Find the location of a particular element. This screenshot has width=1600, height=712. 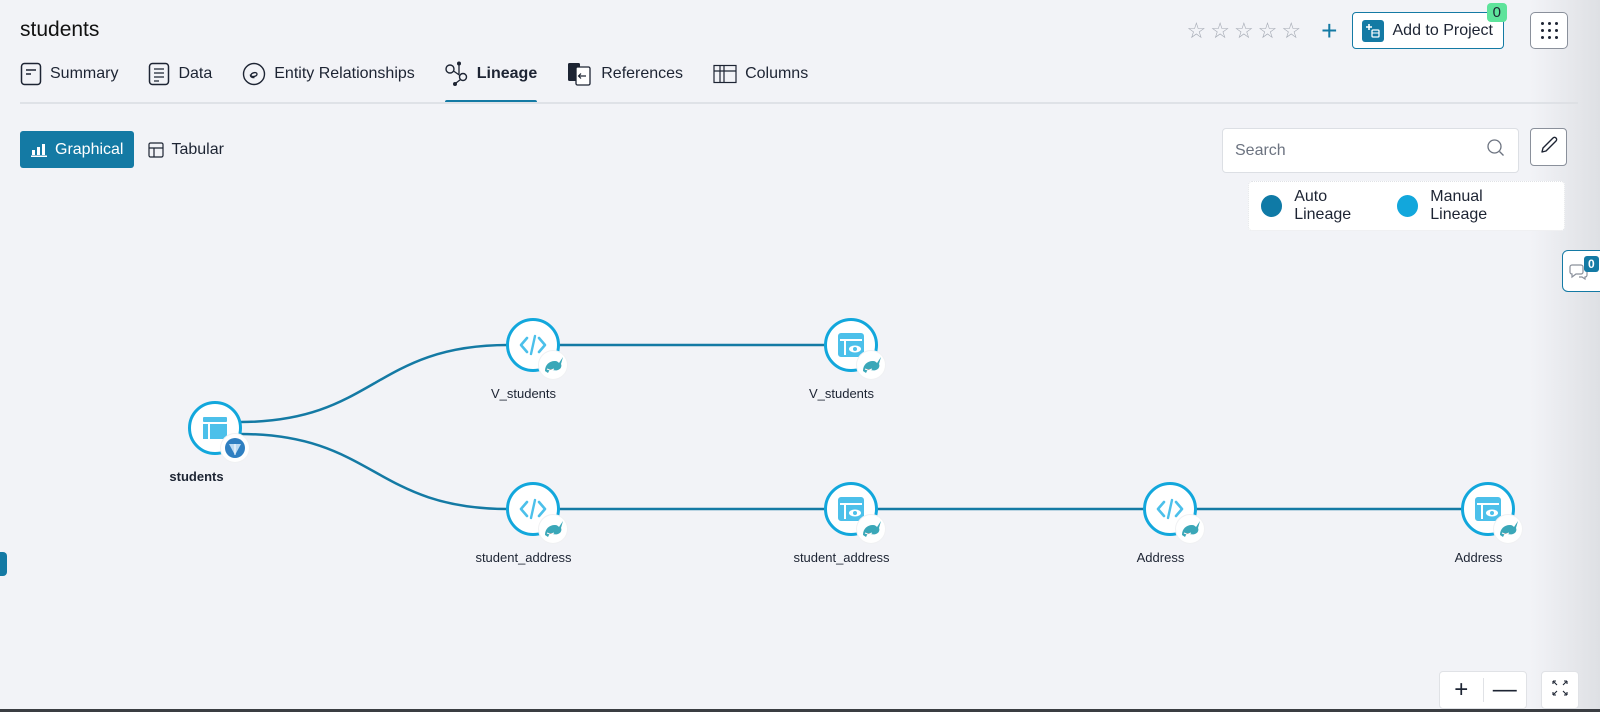

search-field is located at coordinates (1370, 150).